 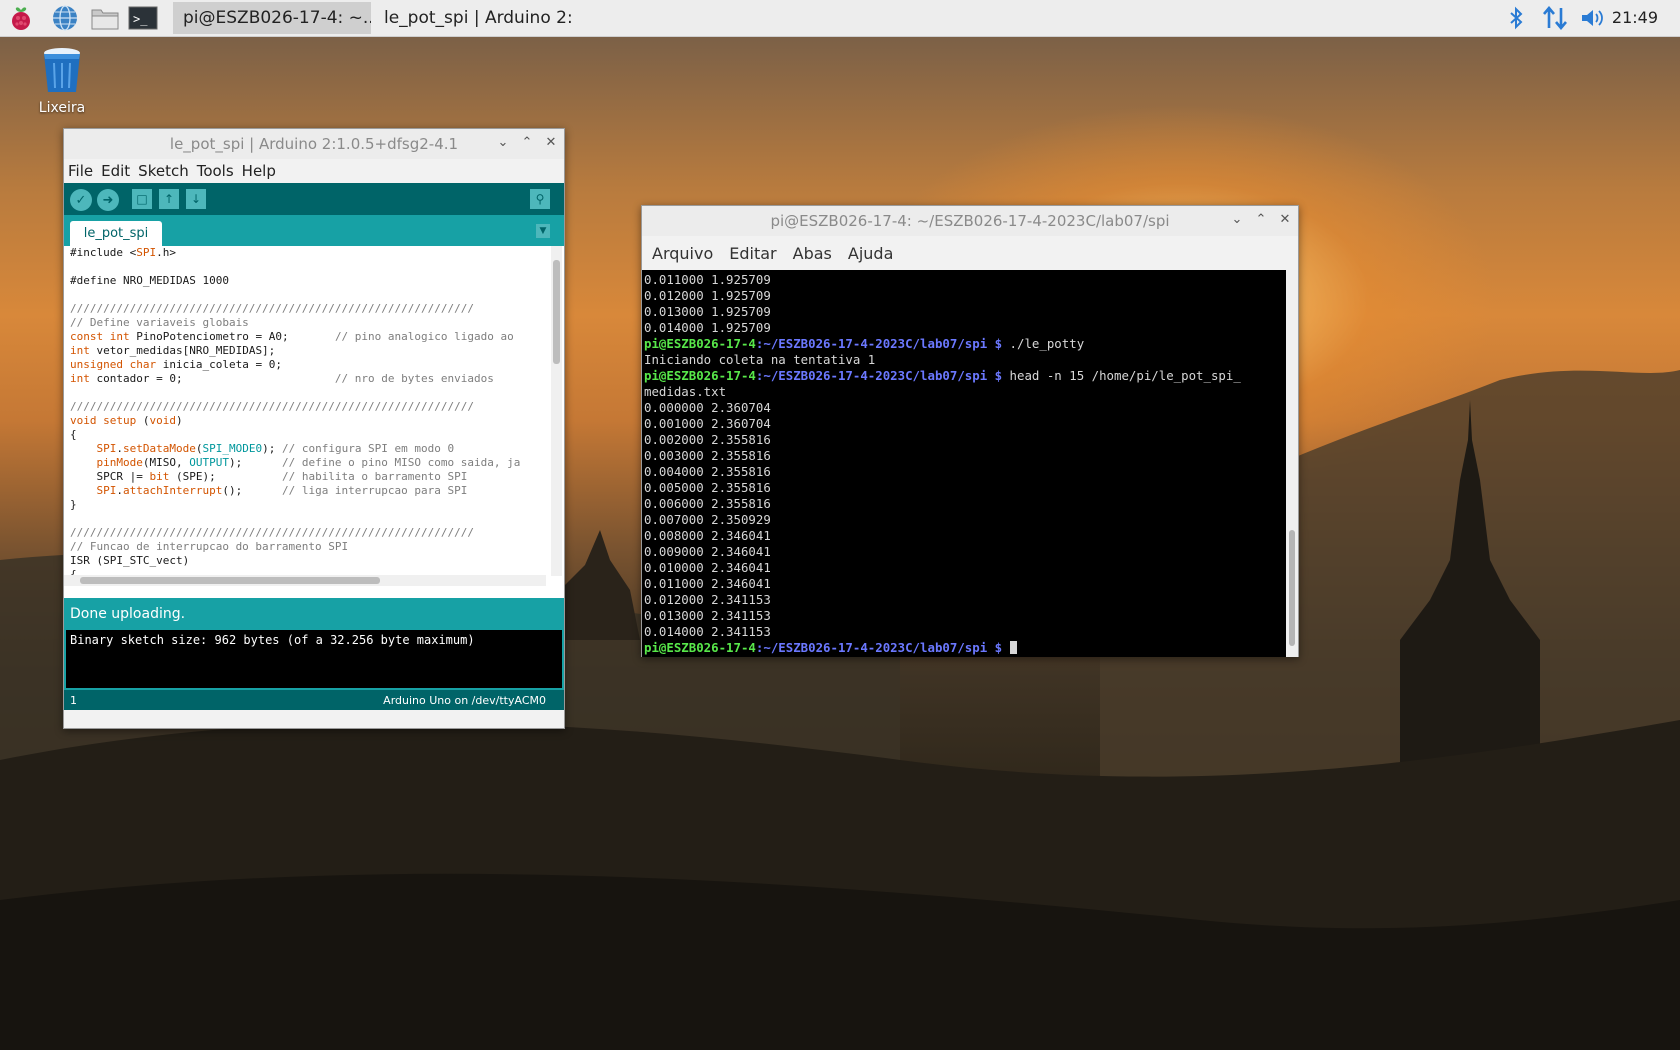 What do you see at coordinates (707, 295) in the screenshot?
I see `terminal-line: 0.012000 1.925709` at bounding box center [707, 295].